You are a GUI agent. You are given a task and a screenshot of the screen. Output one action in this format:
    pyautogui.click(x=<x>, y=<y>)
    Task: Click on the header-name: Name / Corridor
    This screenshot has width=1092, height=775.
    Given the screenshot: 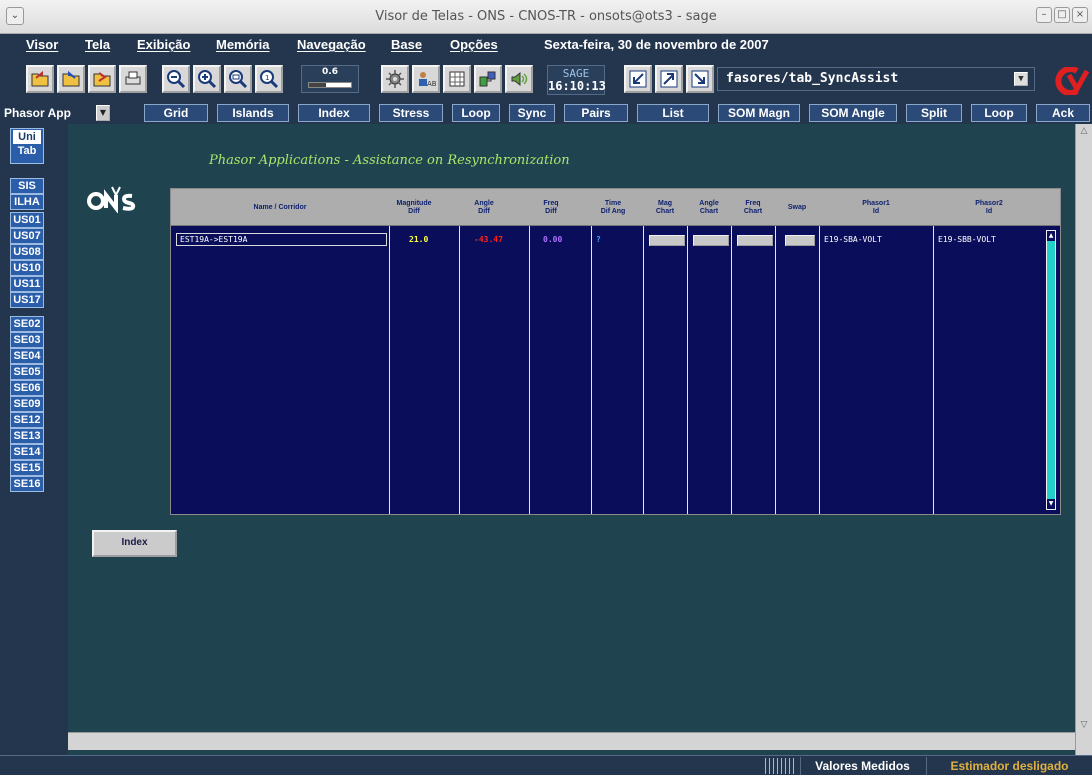 What is the action you would take?
    pyautogui.click(x=280, y=207)
    